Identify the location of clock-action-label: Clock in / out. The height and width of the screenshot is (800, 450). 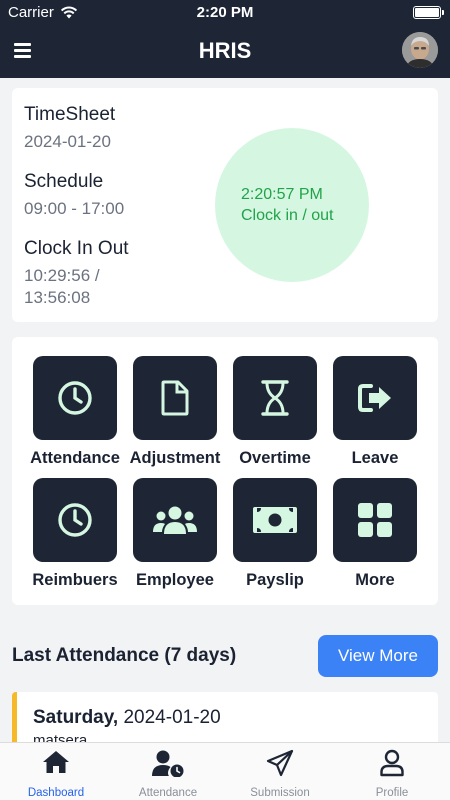
(287, 215).